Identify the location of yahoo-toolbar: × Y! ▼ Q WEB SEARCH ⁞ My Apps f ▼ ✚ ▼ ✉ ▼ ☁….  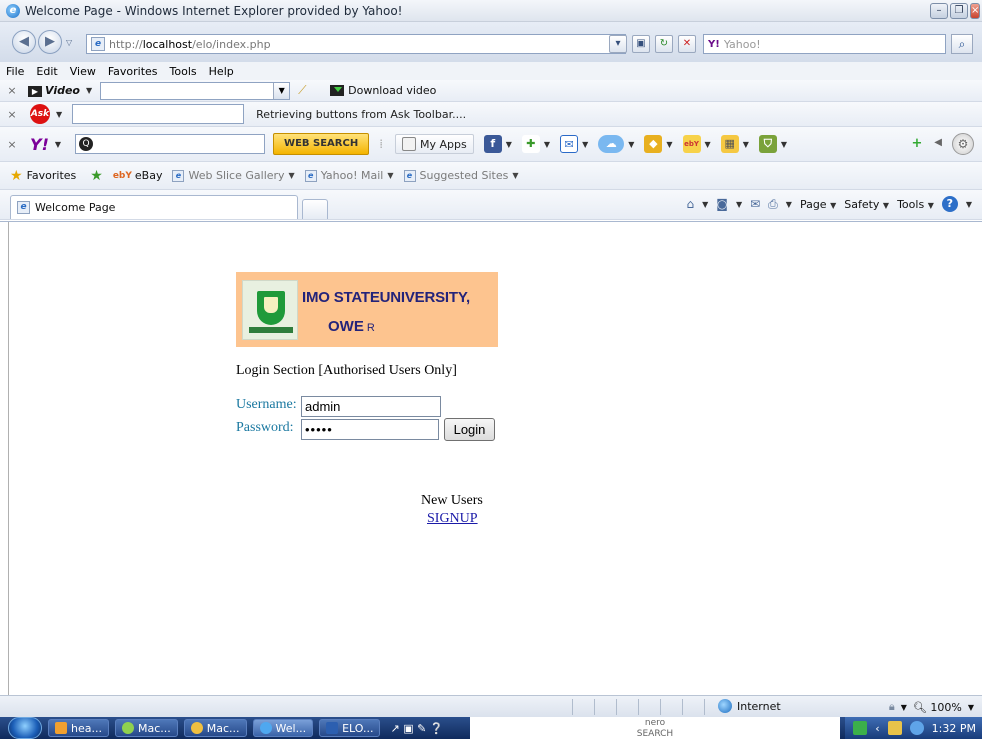
(491, 144).